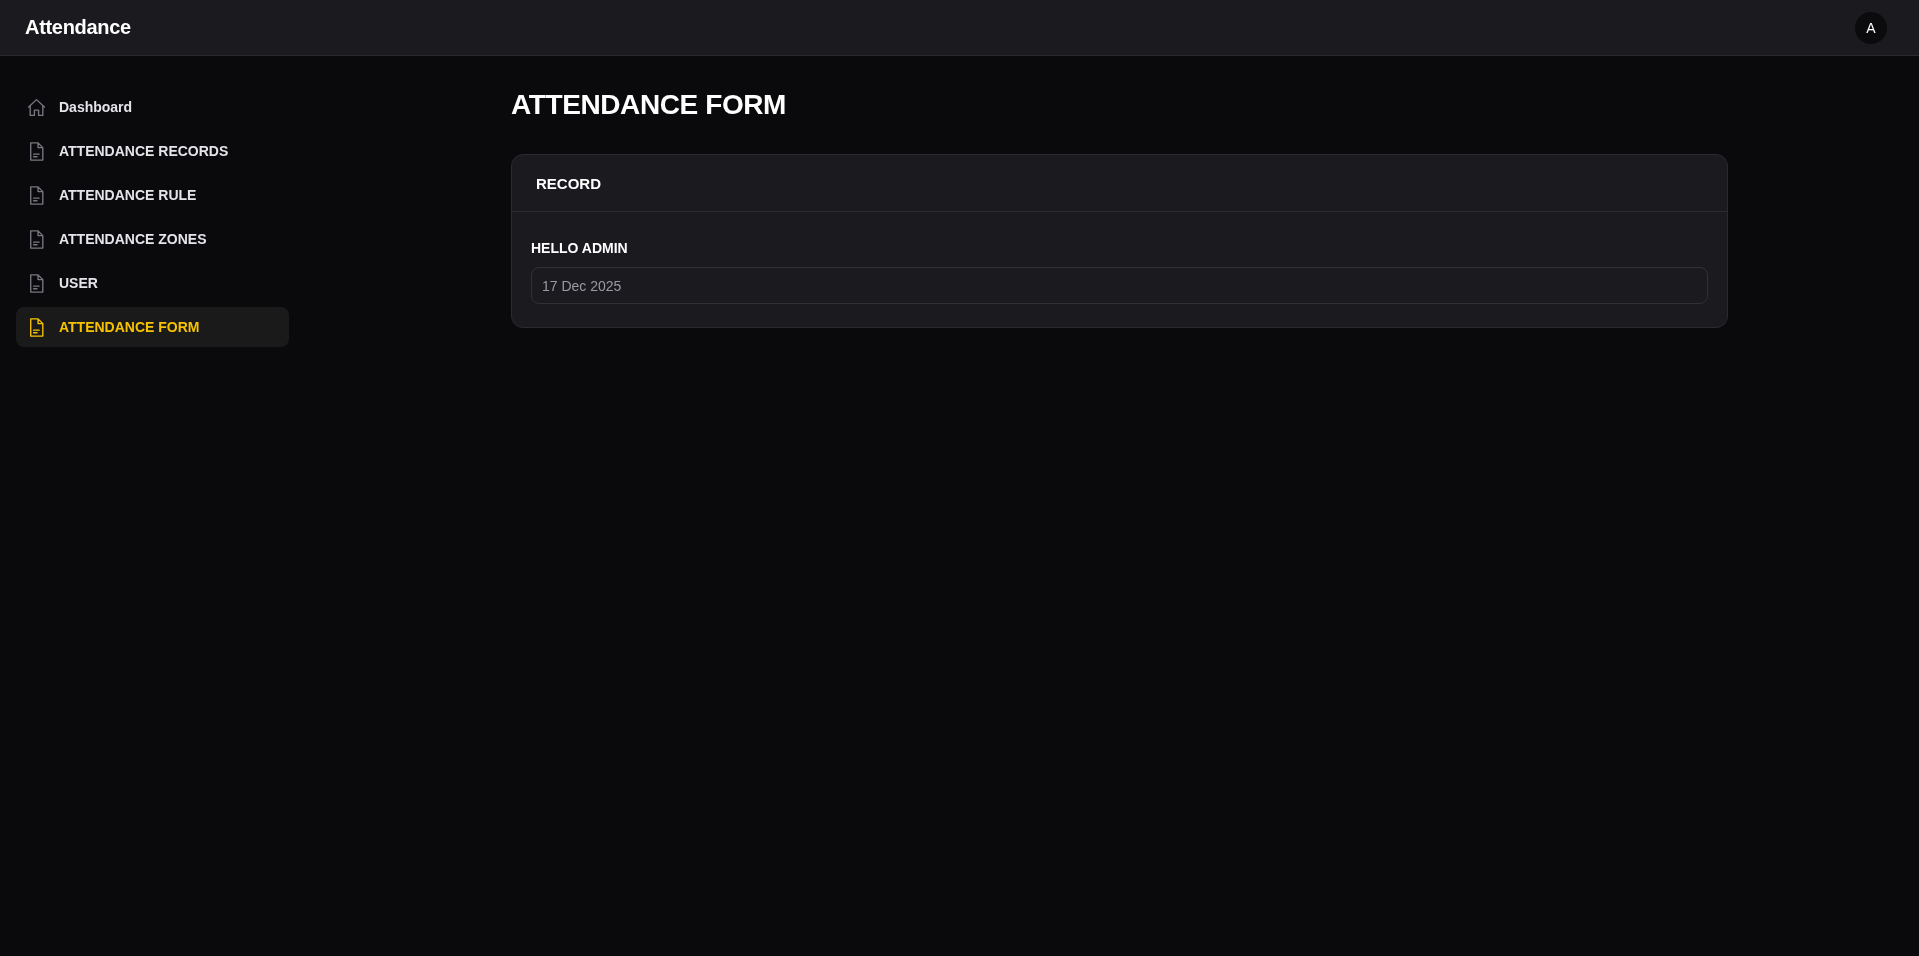  What do you see at coordinates (152, 107) in the screenshot?
I see `sidebar-item: Dashboard` at bounding box center [152, 107].